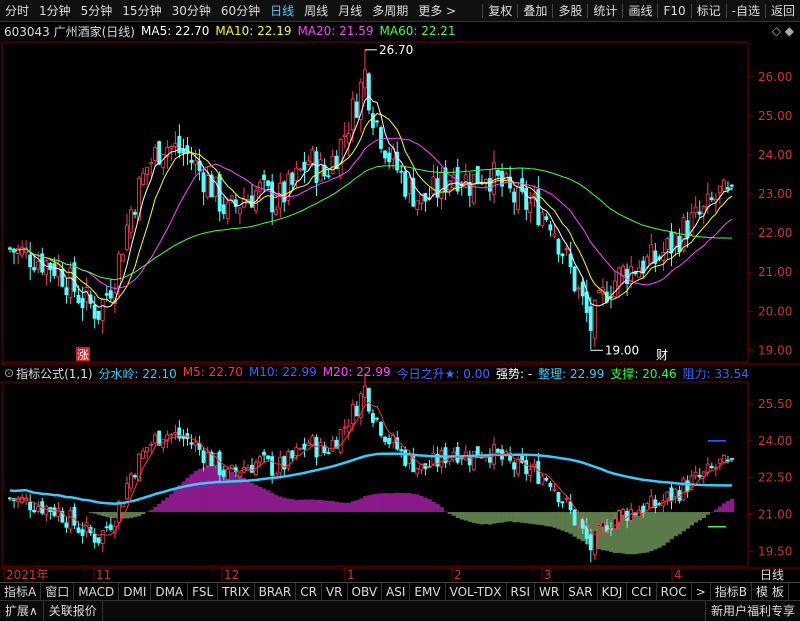 The width and height of the screenshot is (800, 621). Describe the element at coordinates (135, 592) in the screenshot. I see `indicator-tab-3: DMI` at that location.